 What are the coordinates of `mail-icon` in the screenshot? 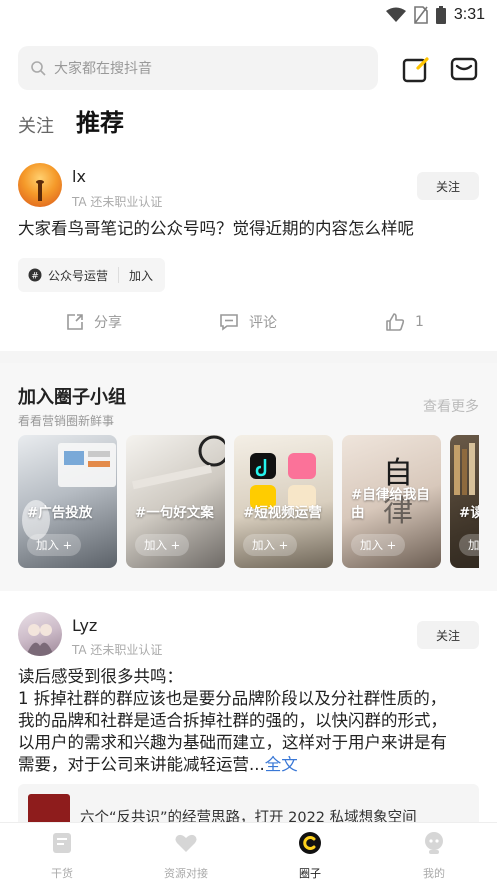 It's located at (464, 69).